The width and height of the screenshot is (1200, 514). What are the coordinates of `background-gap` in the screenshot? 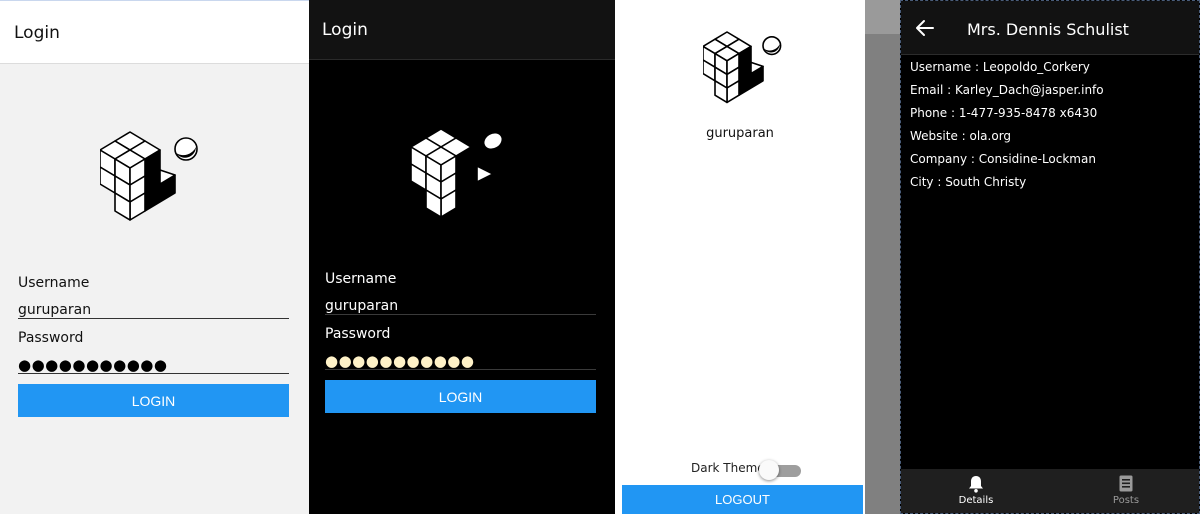 It's located at (882, 257).